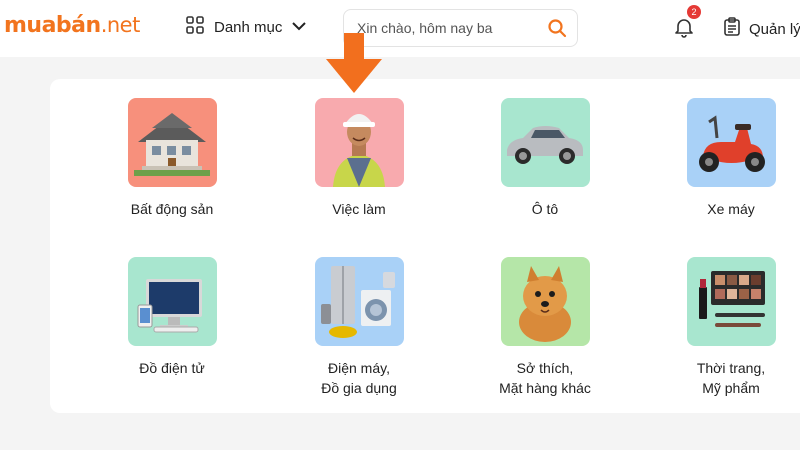 This screenshot has width=800, height=450. I want to click on category-label-line-1: Sở thích,, so click(545, 368).